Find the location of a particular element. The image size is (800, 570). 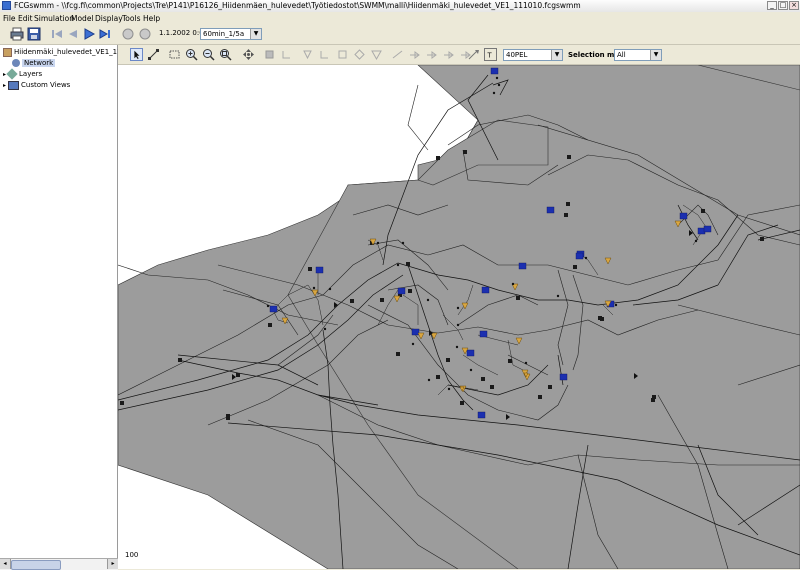

add-storage-icon is located at coordinates (286, 54).